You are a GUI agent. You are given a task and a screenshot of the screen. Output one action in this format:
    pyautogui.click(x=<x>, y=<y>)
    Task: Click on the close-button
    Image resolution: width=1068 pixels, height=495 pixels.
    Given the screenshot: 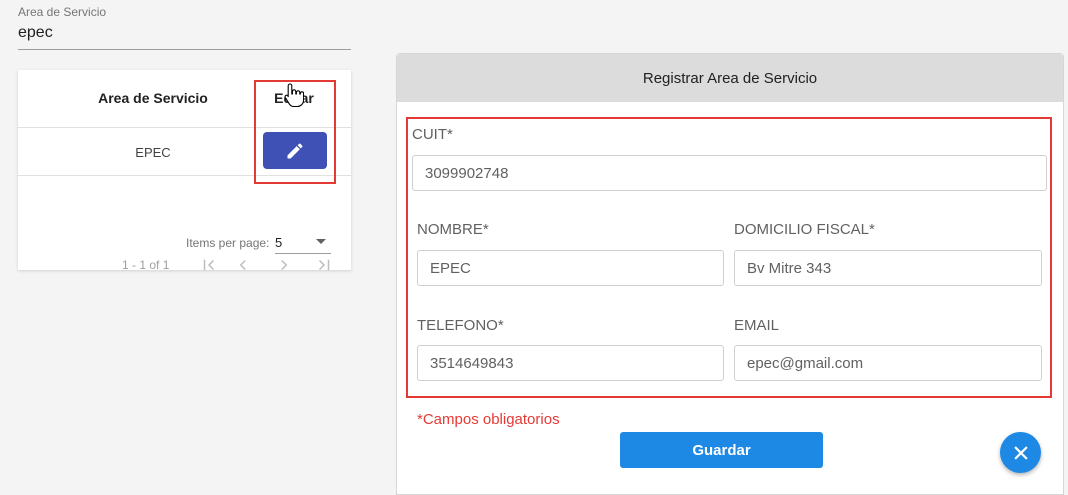 What is the action you would take?
    pyautogui.click(x=1020, y=452)
    